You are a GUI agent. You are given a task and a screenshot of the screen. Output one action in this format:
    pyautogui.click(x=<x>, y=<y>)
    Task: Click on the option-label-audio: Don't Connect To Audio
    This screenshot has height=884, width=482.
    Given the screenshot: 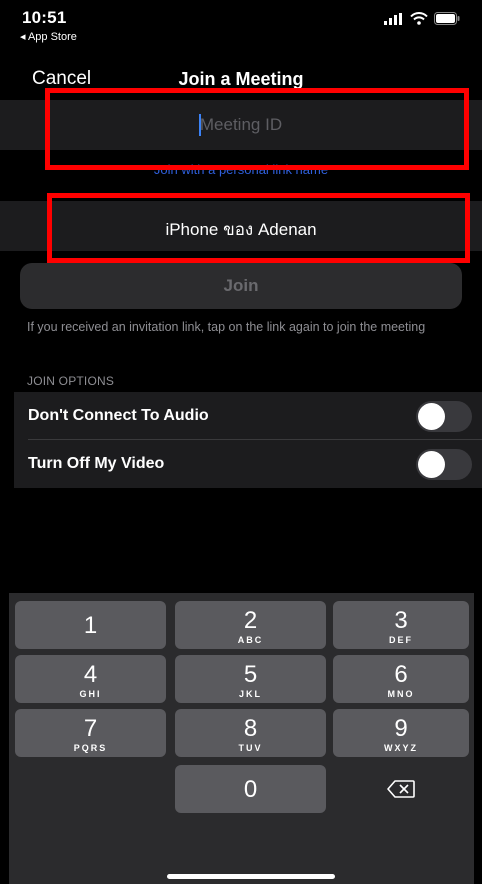 What is the action you would take?
    pyautogui.click(x=118, y=415)
    